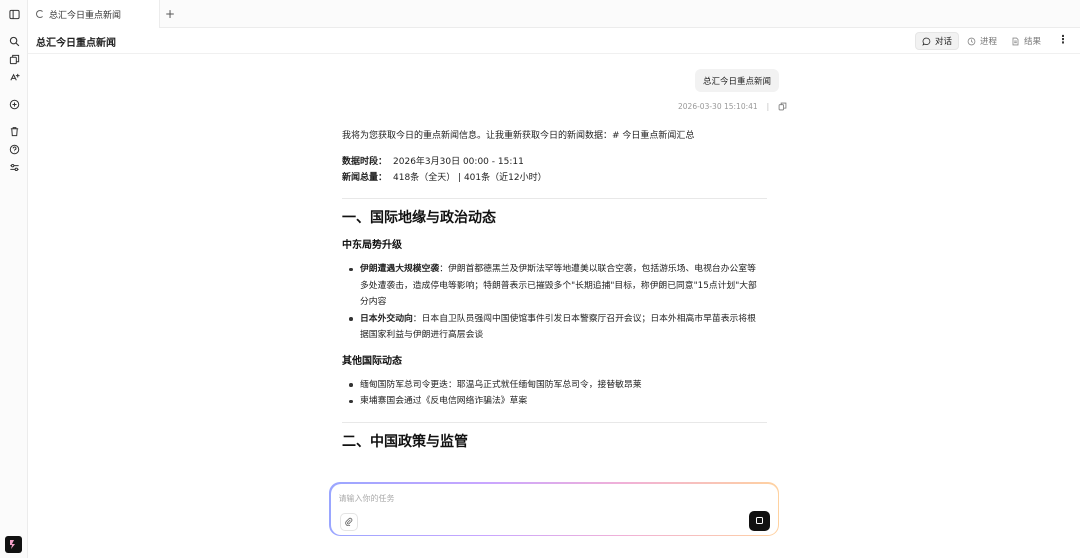  I want to click on app-logo-icon, so click(13, 544).